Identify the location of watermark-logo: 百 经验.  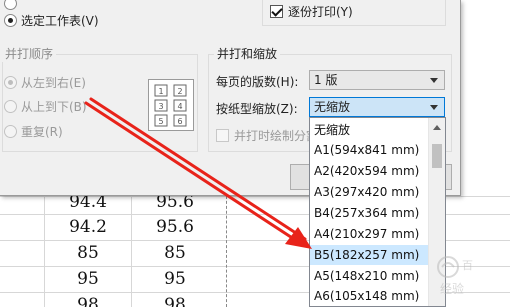
(455, 276).